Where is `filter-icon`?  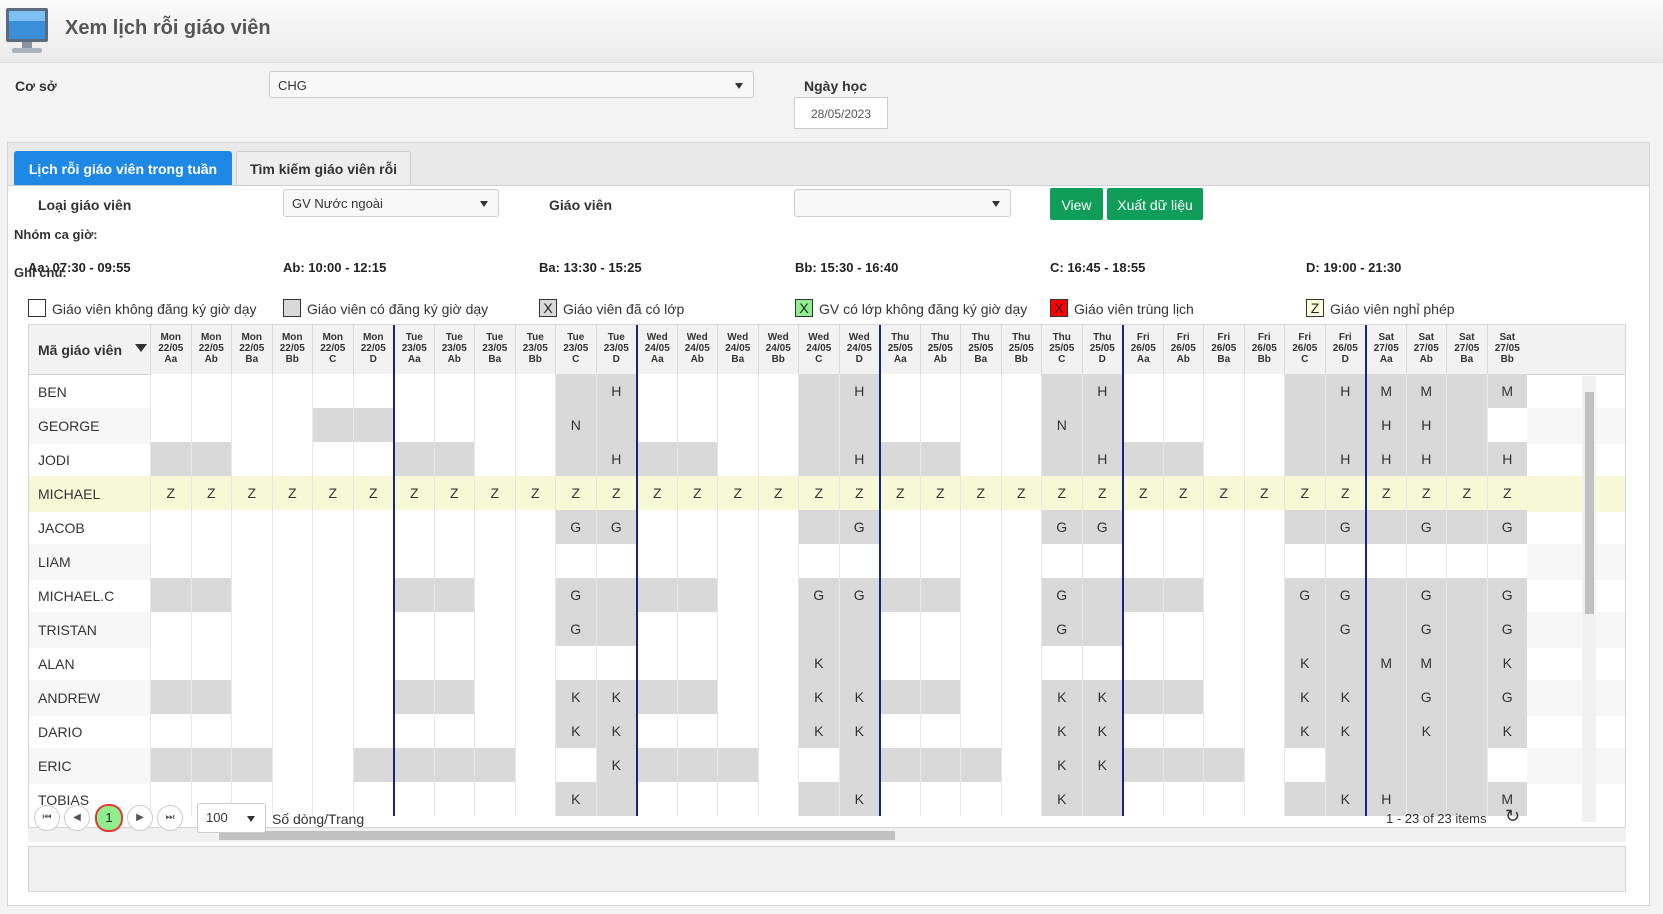
filter-icon is located at coordinates (141, 348).